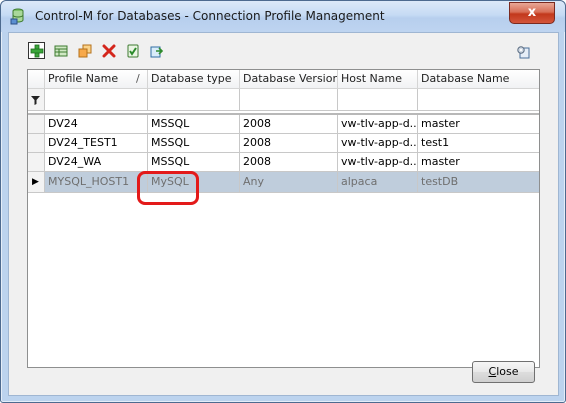  I want to click on highlight-annotation, so click(168, 188).